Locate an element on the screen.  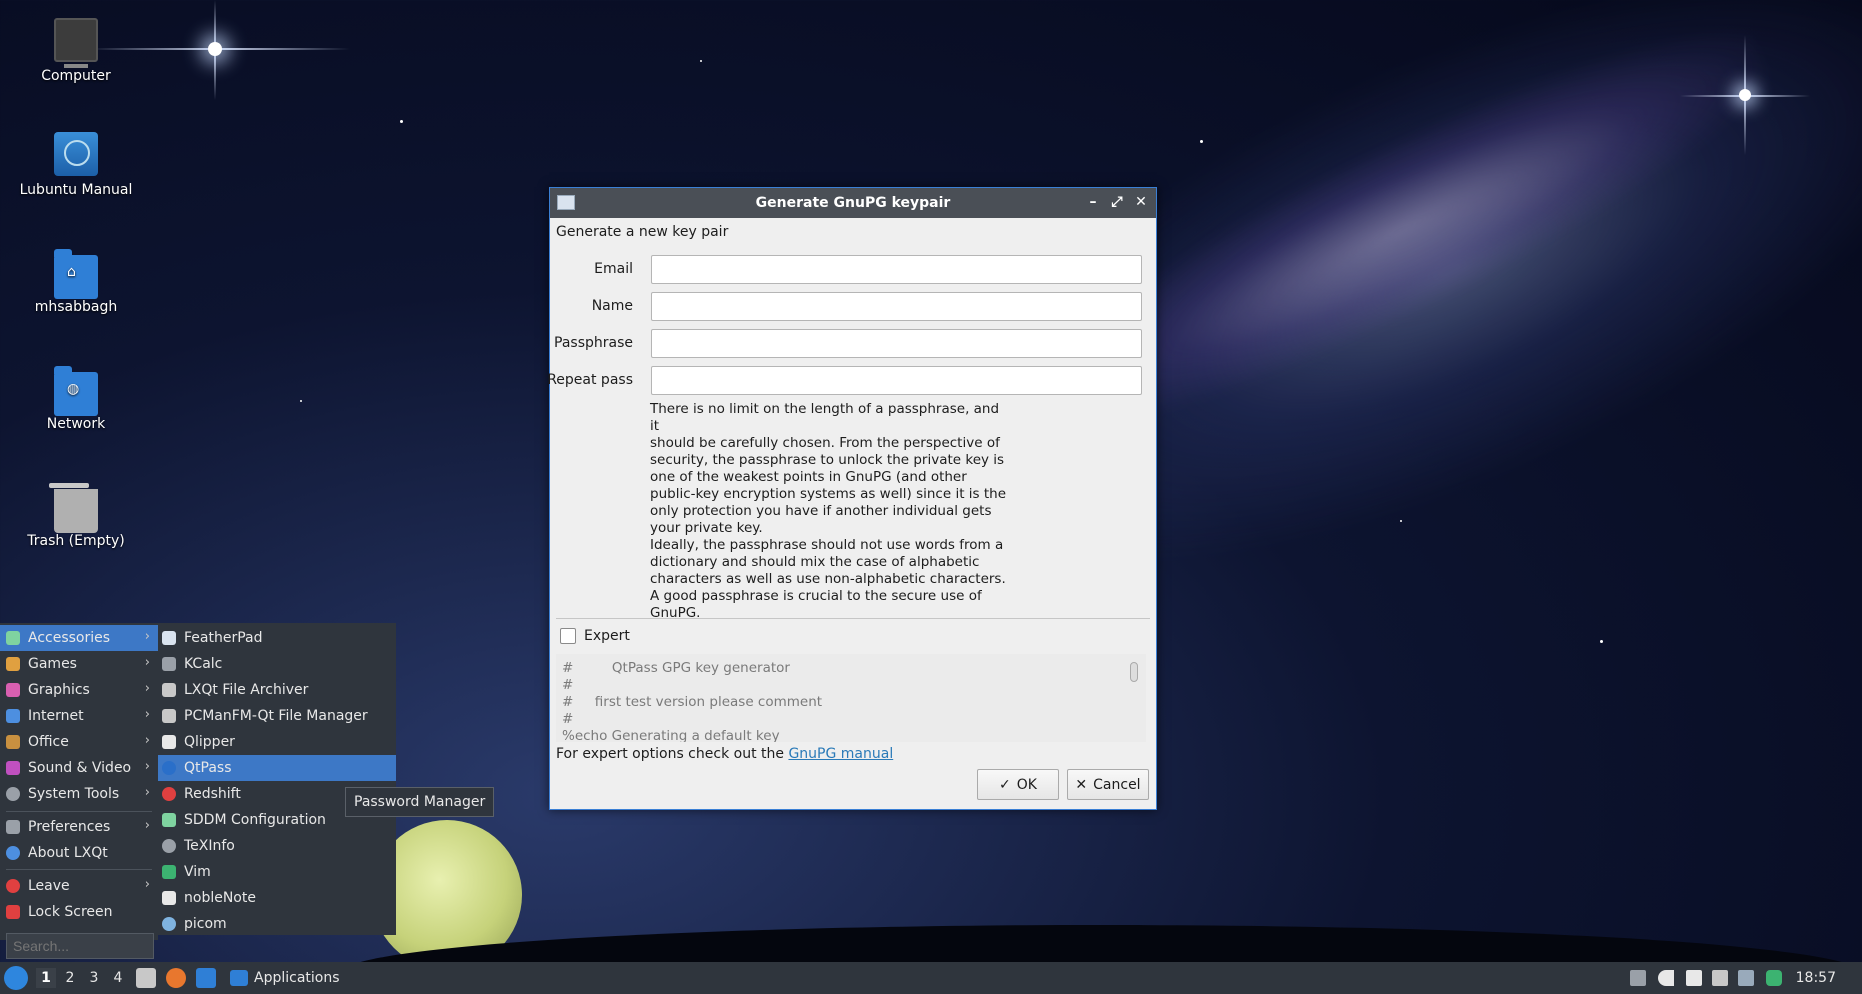
clipboard-tray-icon is located at coordinates (1694, 978).